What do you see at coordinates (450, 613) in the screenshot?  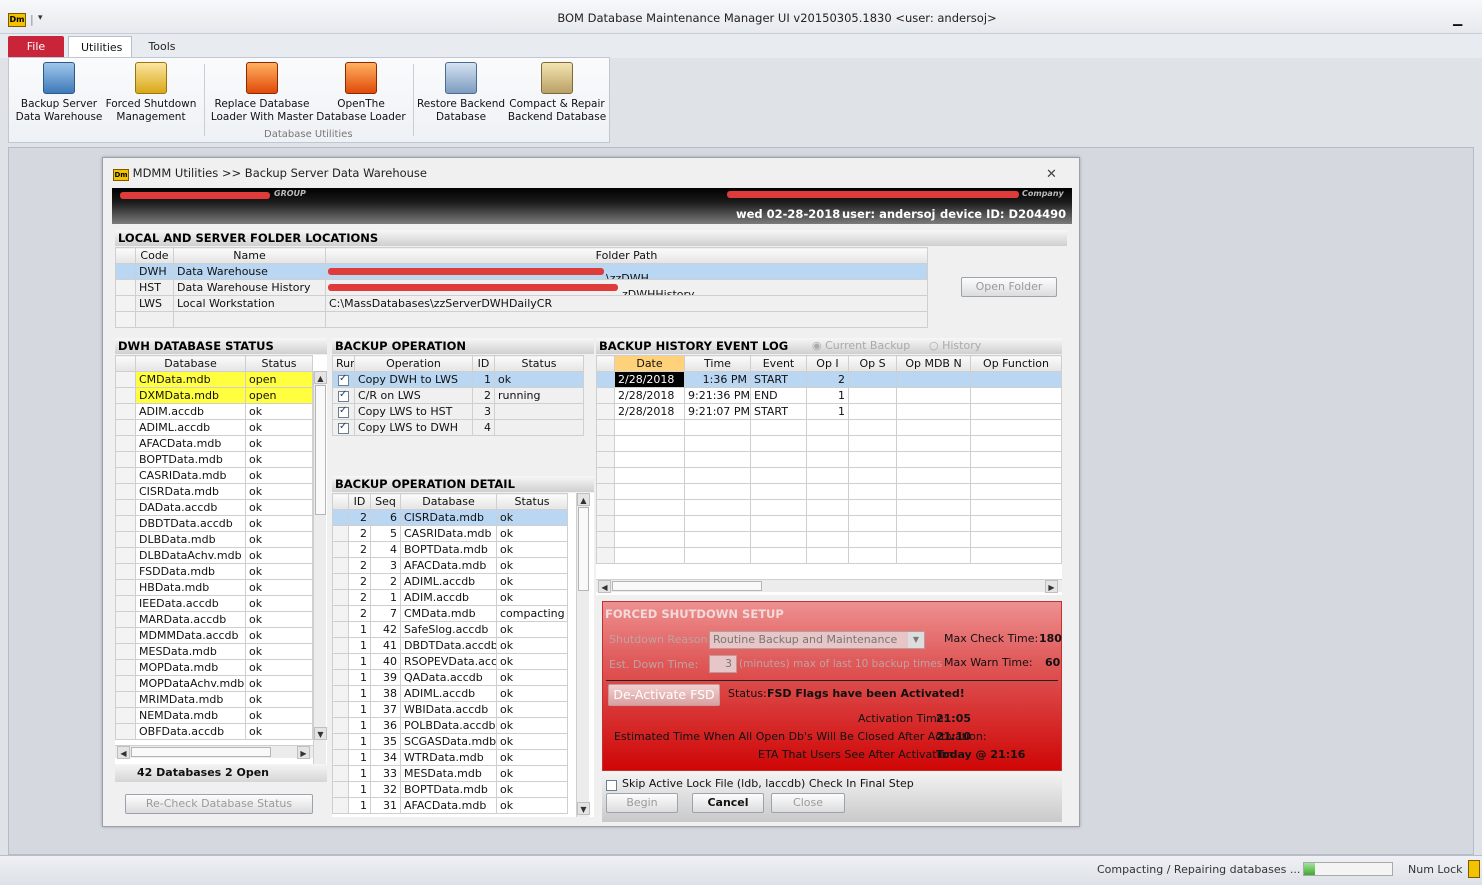 I see `table-row: 2 7 CMData.mdb compacting` at bounding box center [450, 613].